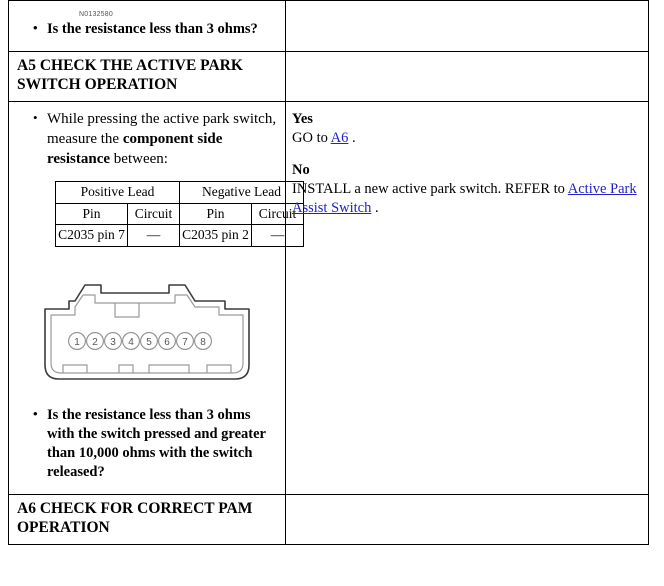 This screenshot has height=586, width=664. What do you see at coordinates (135, 518) in the screenshot?
I see `section-title-a6: A6 CHECK FOR CORRECT PAM OPERATION` at bounding box center [135, 518].